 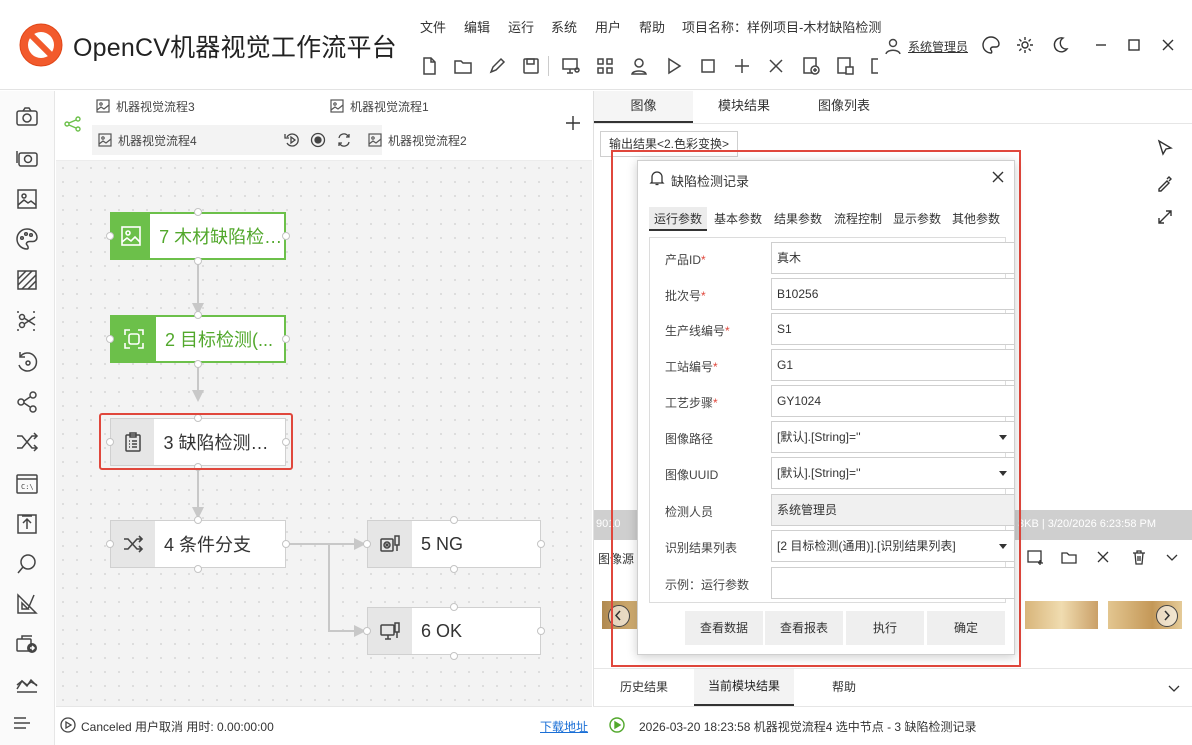 What do you see at coordinates (893, 473) in the screenshot?
I see `image-uuid-select: [默认].[String]=''` at bounding box center [893, 473].